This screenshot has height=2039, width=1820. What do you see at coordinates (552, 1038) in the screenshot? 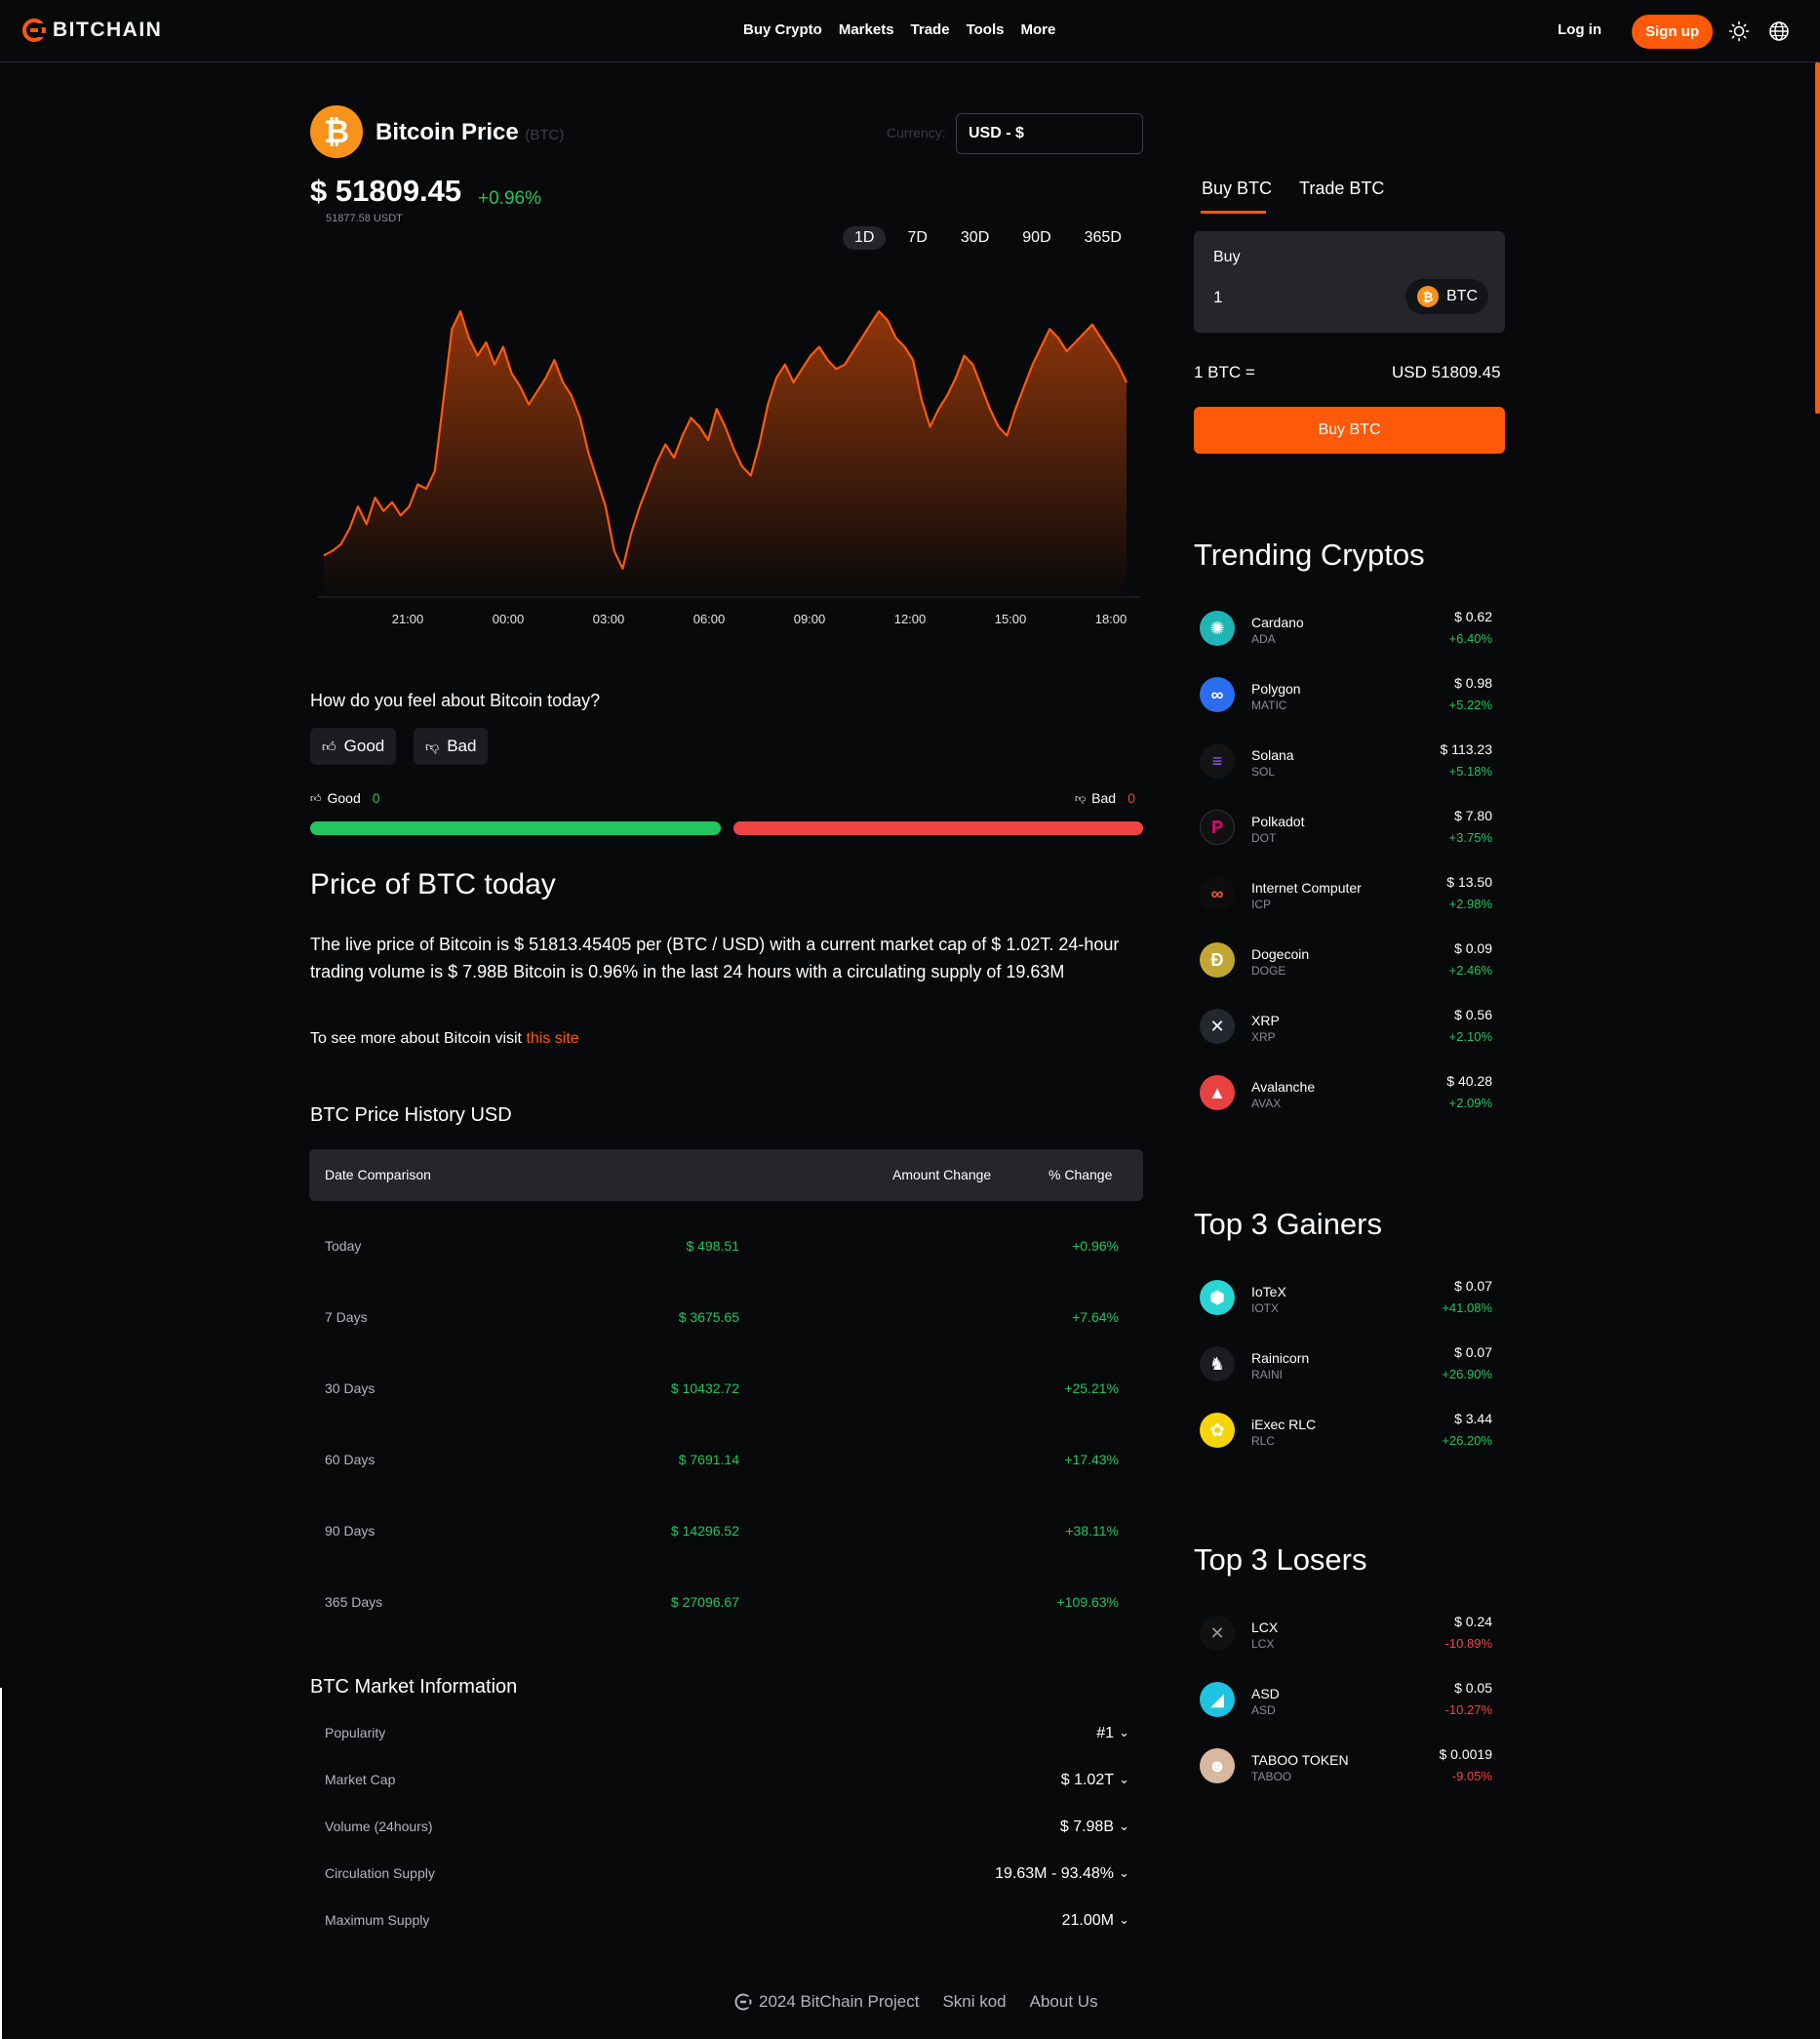
I see `more-info-link: this site` at bounding box center [552, 1038].